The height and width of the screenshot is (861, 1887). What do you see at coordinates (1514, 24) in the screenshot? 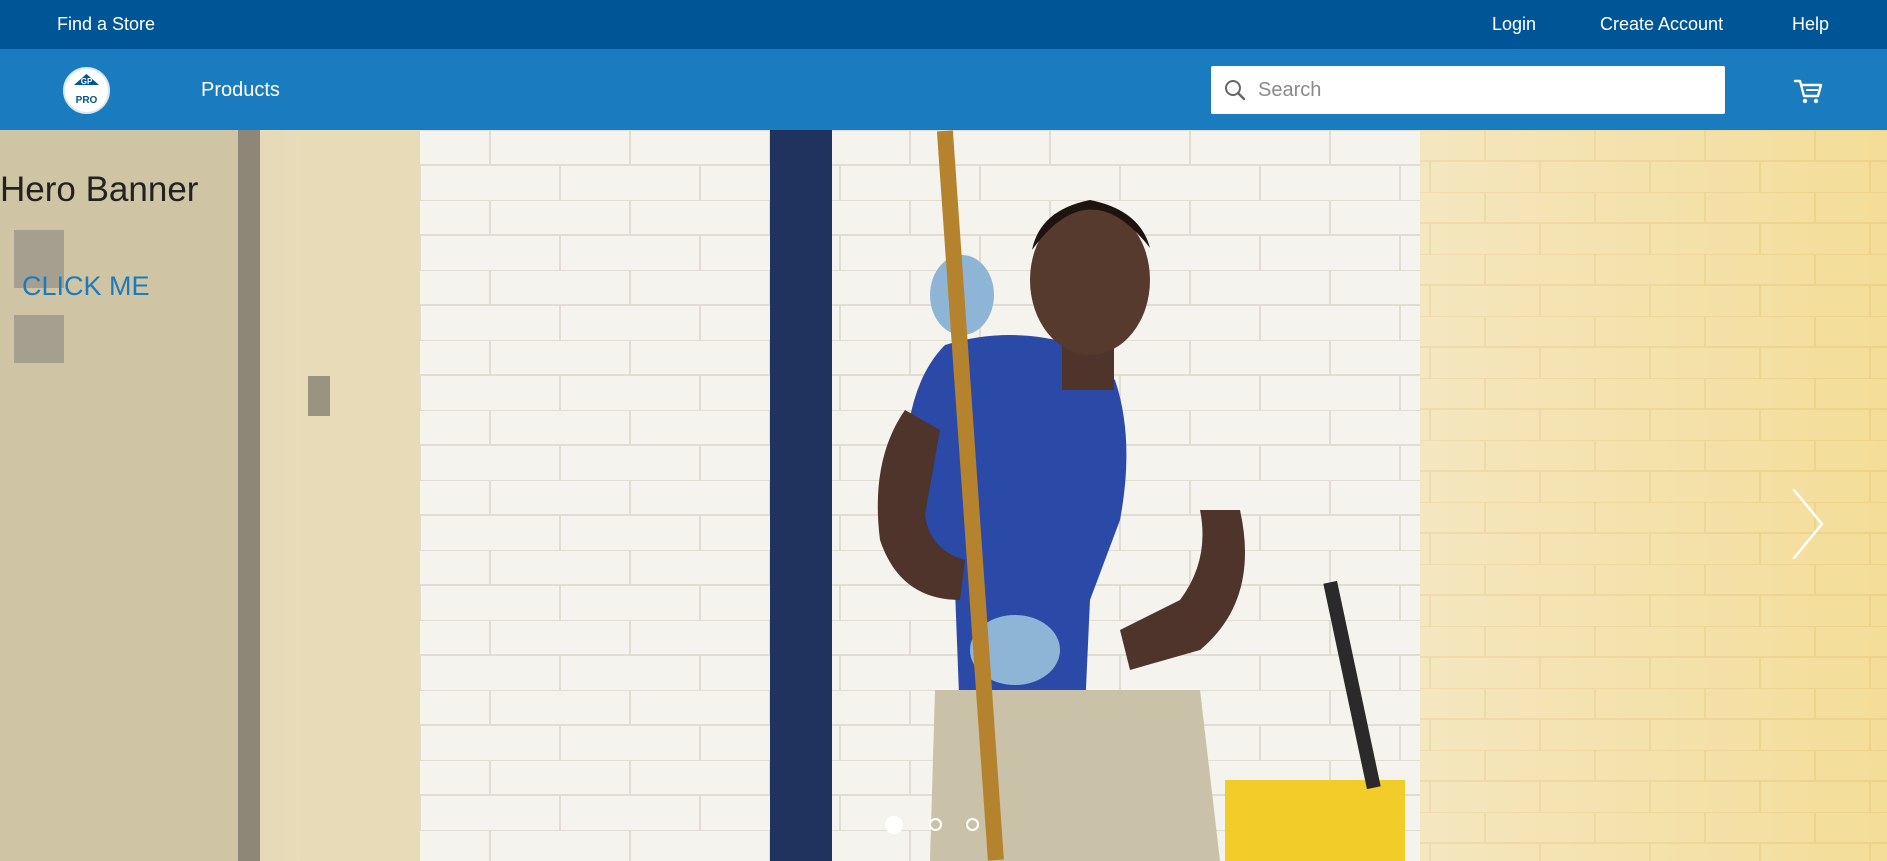
I see `login-link: Login` at bounding box center [1514, 24].